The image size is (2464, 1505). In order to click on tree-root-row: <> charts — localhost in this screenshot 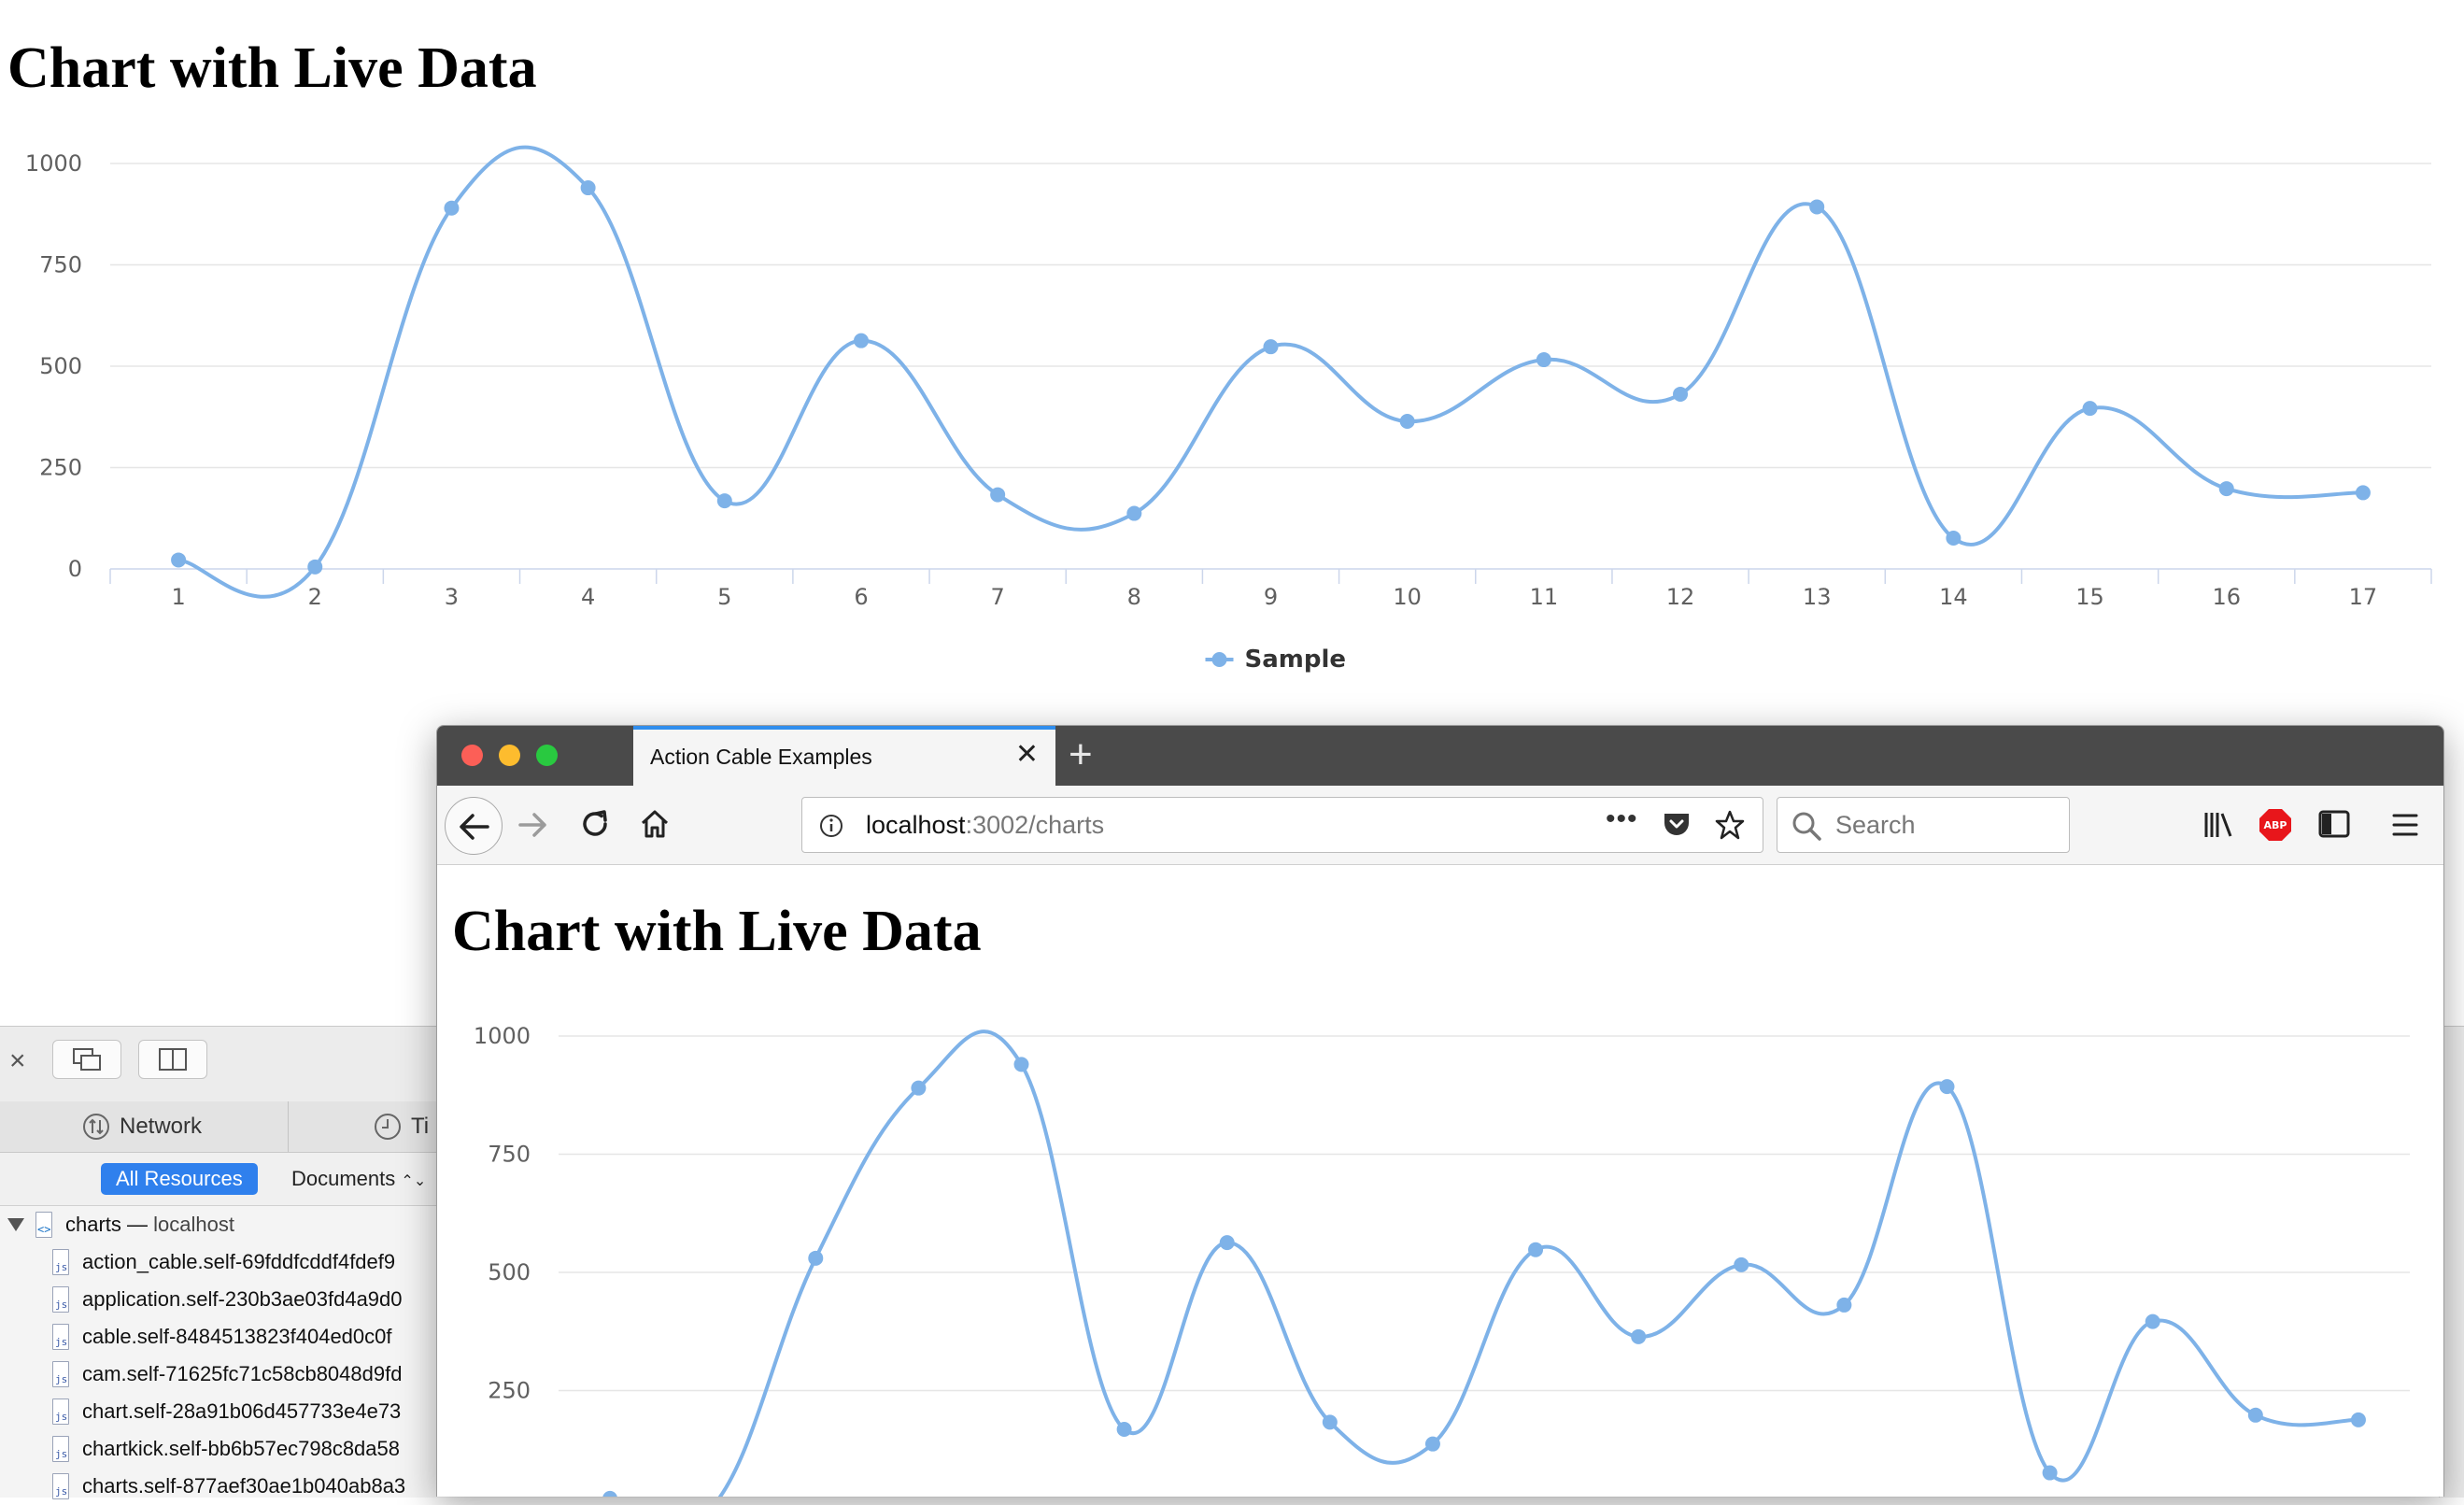, I will do `click(120, 1224)`.